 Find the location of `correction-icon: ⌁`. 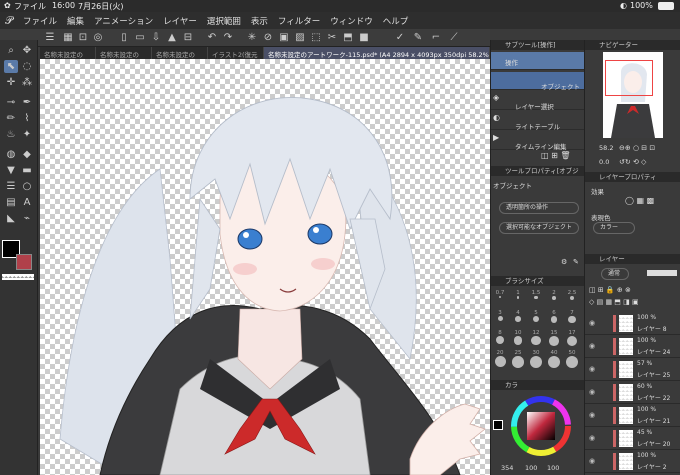

correction-icon: ⌁ is located at coordinates (27, 218).